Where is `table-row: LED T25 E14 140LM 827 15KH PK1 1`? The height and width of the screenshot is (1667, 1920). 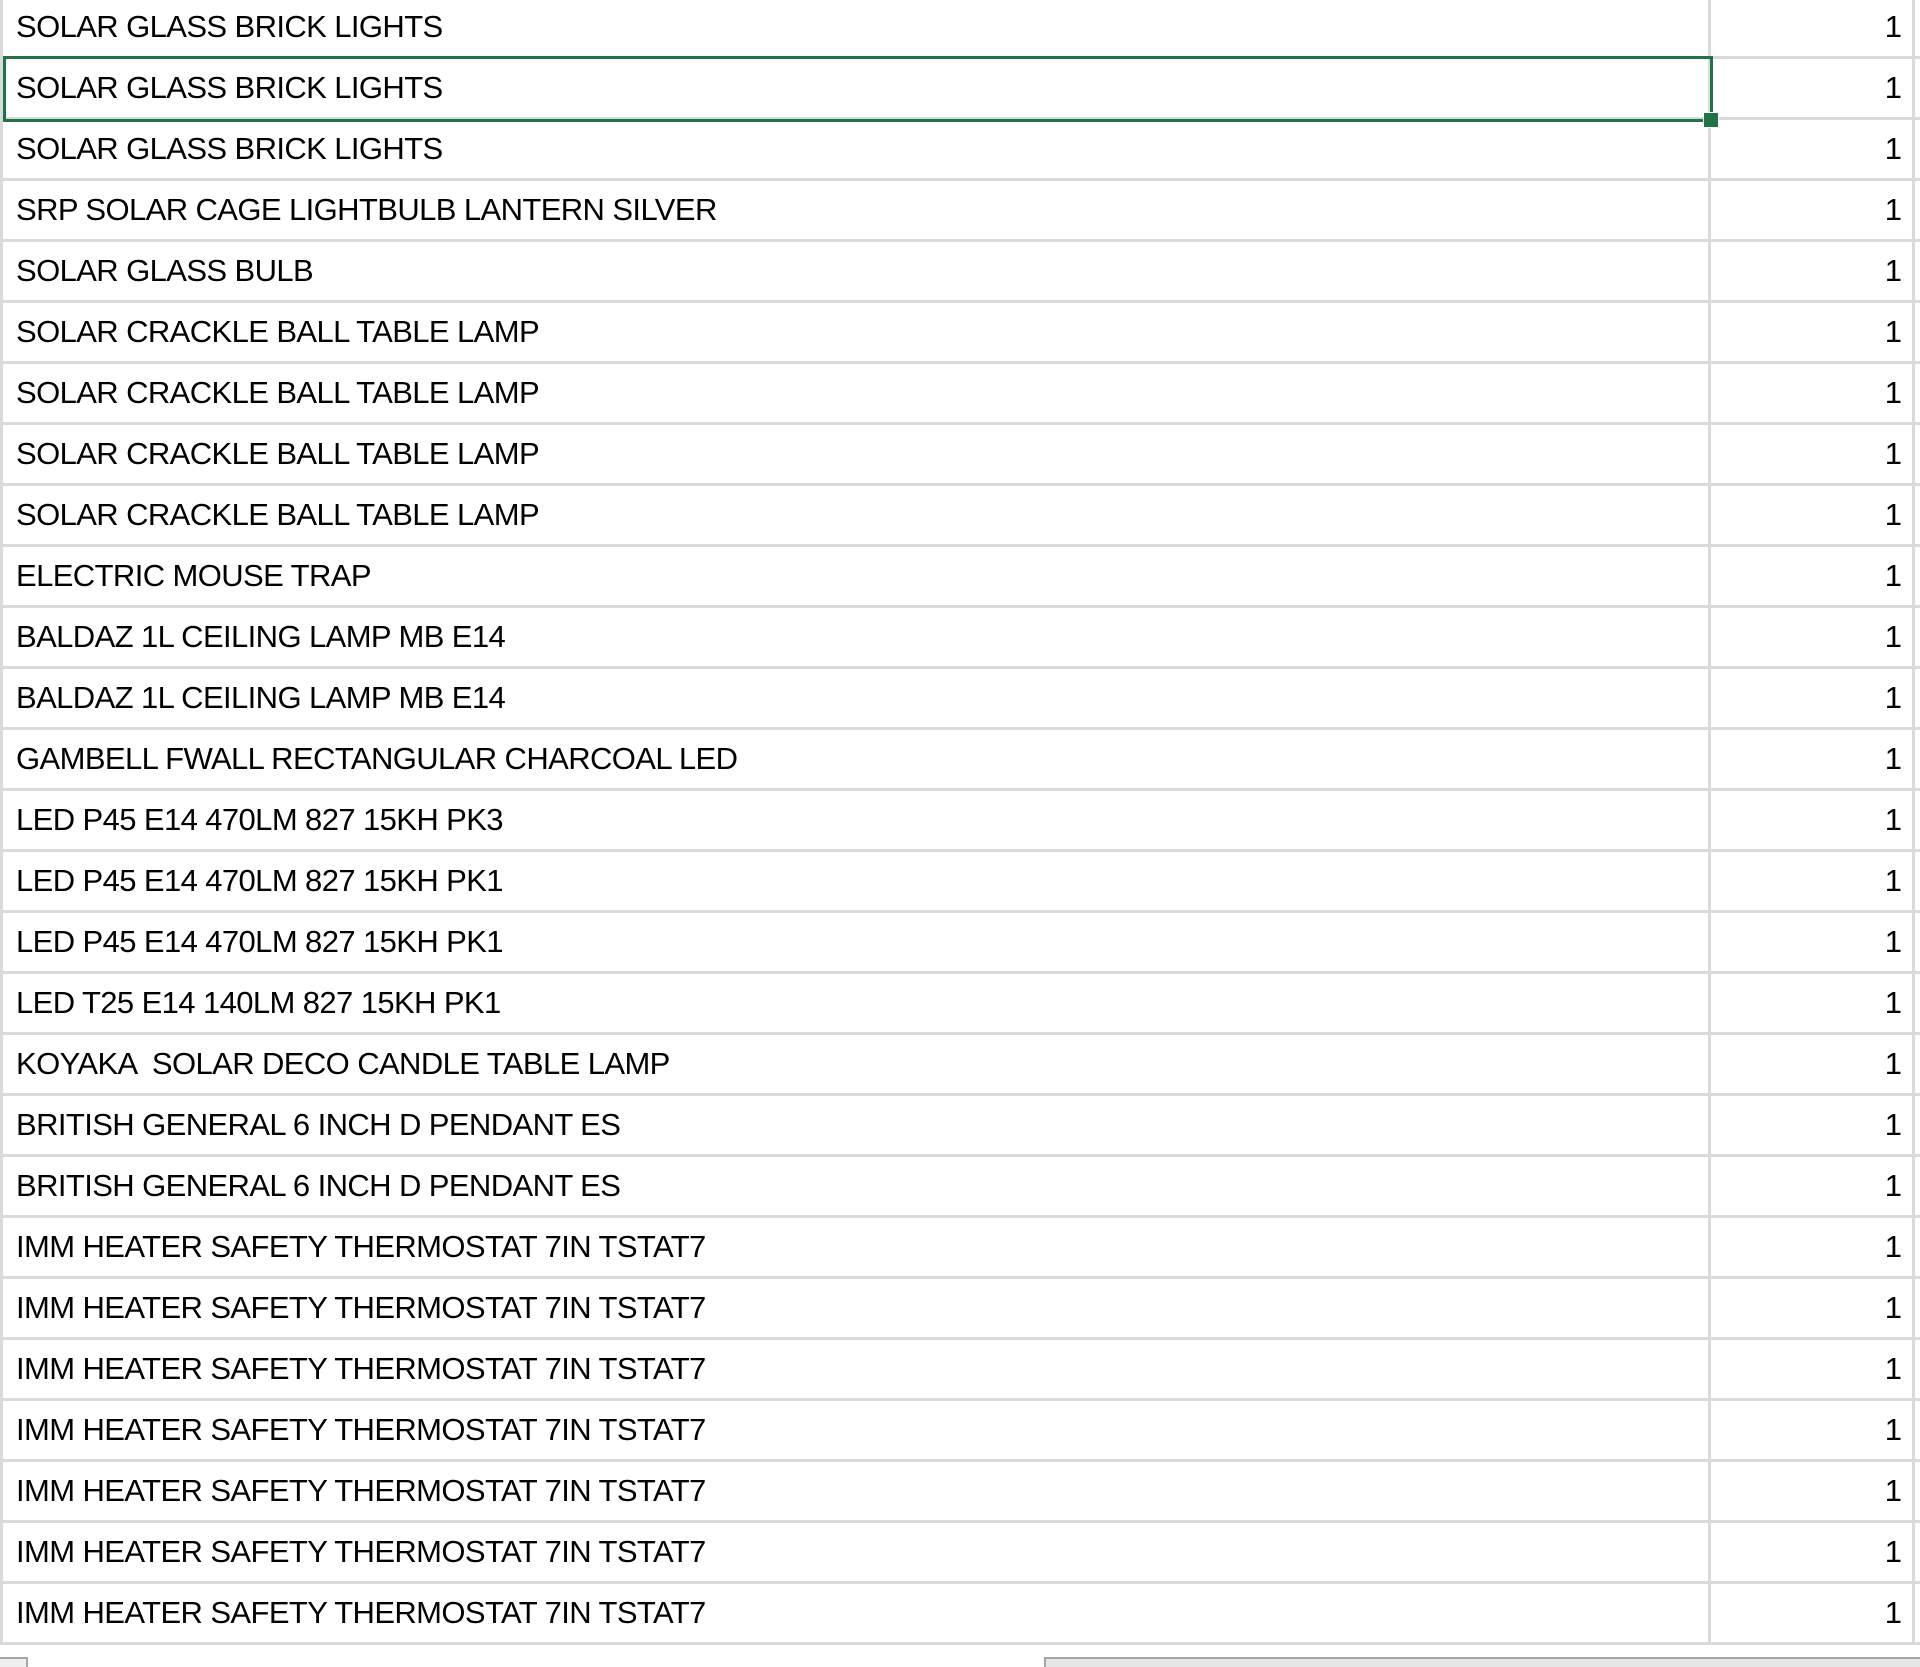
table-row: LED T25 E14 140LM 827 15KH PK1 1 is located at coordinates (960, 1004).